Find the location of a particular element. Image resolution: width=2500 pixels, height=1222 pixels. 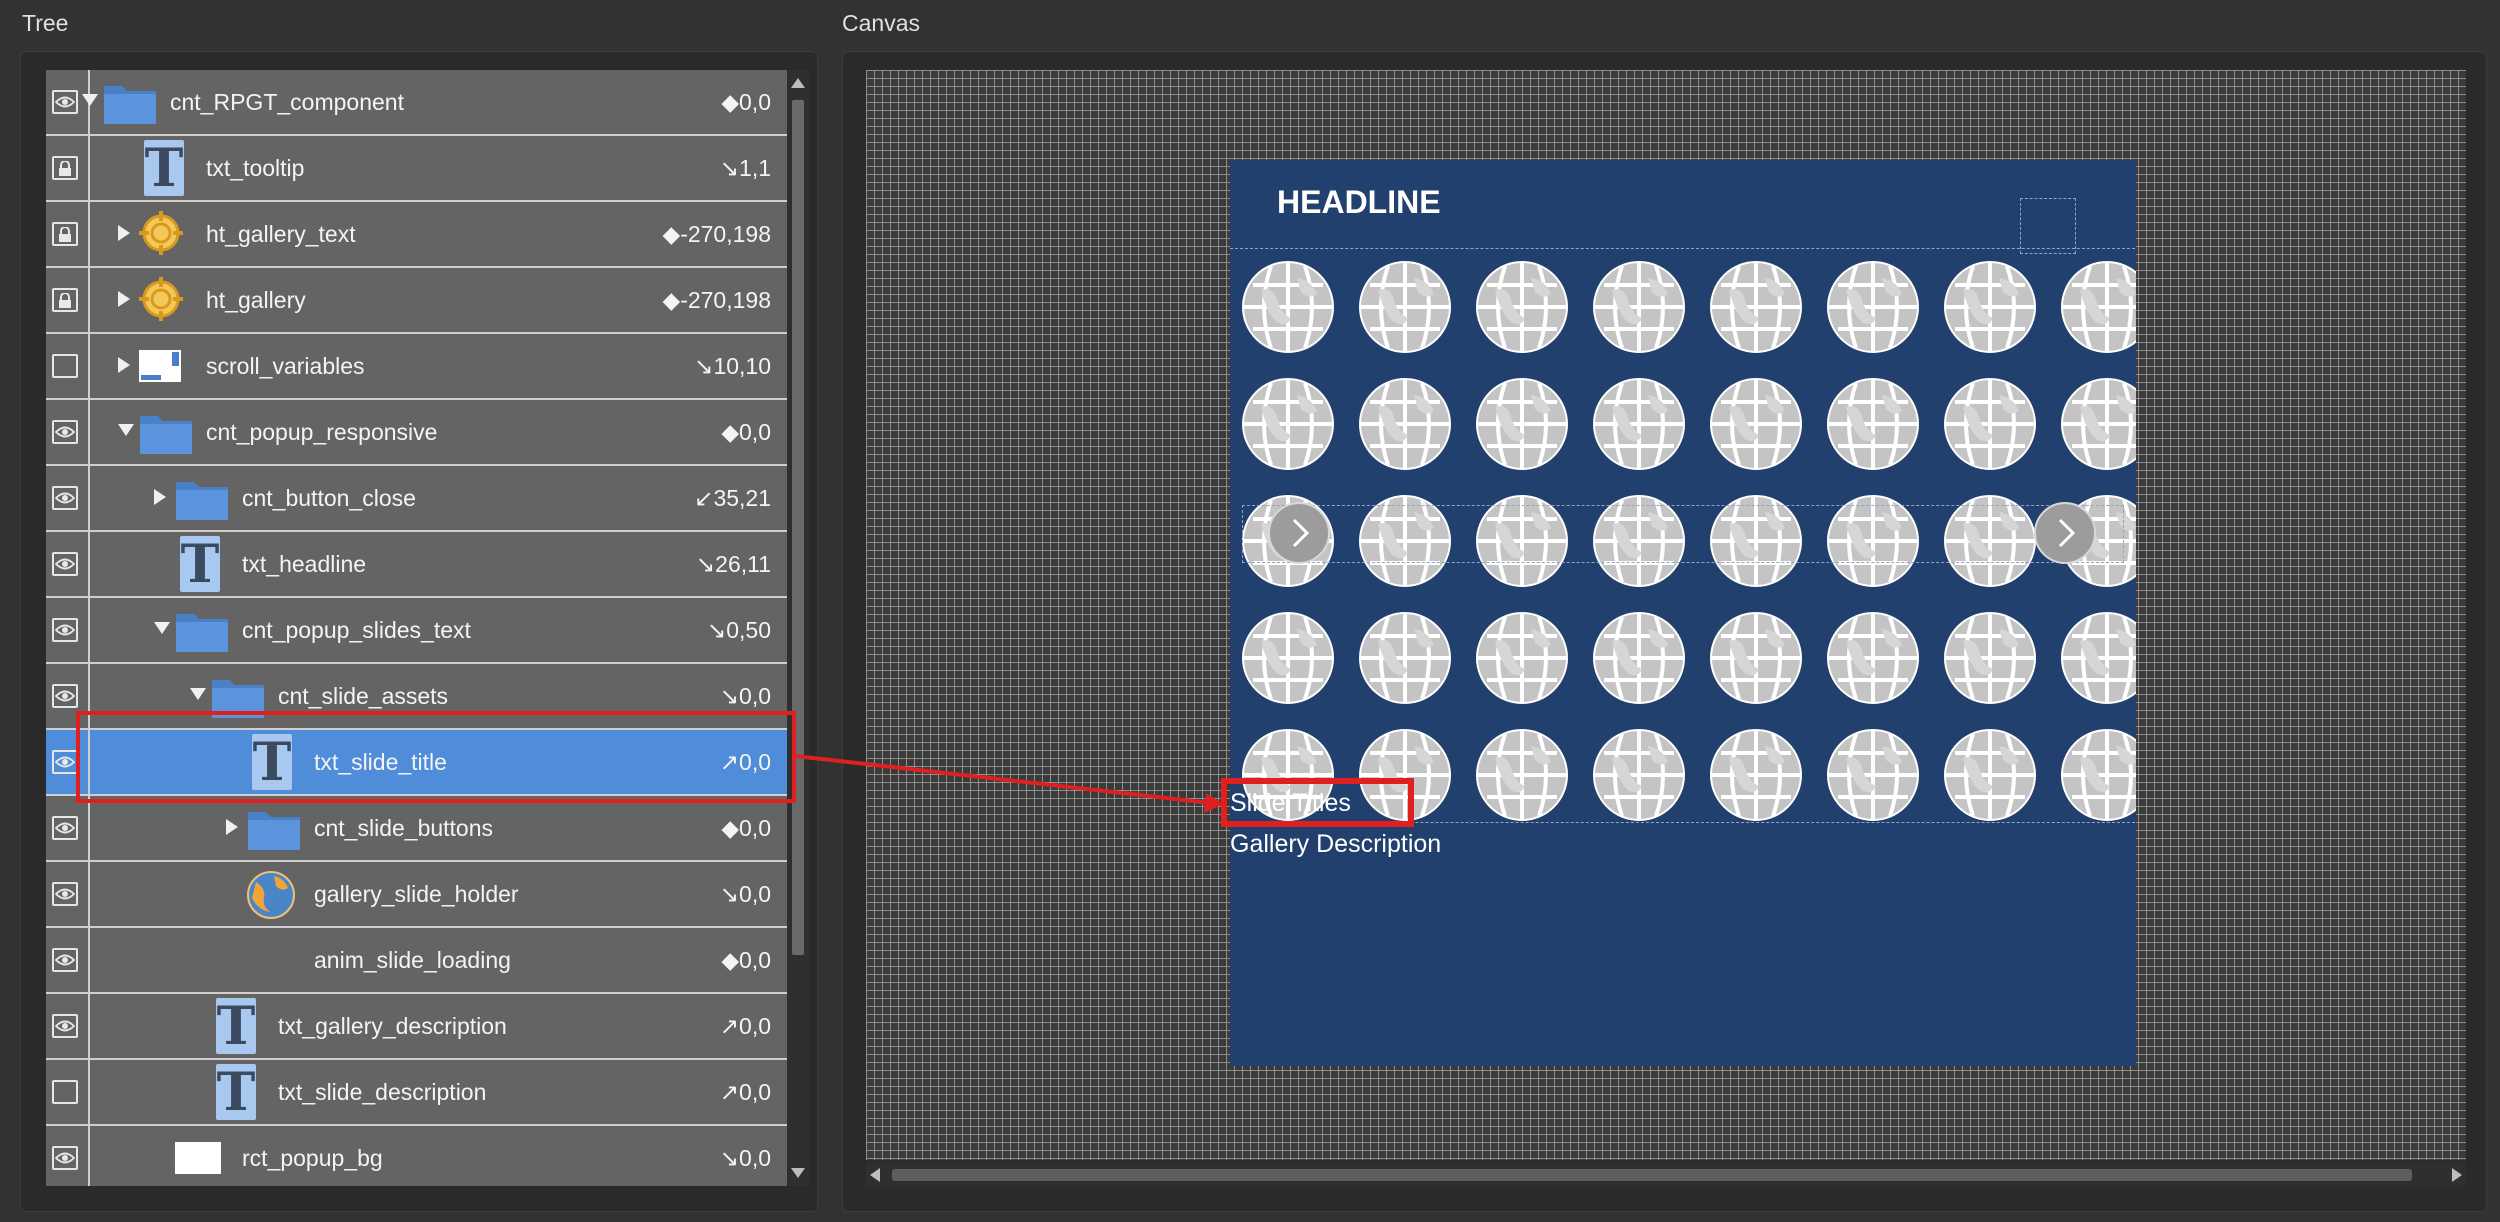

canvas-selection-highlight is located at coordinates (1317, 802).